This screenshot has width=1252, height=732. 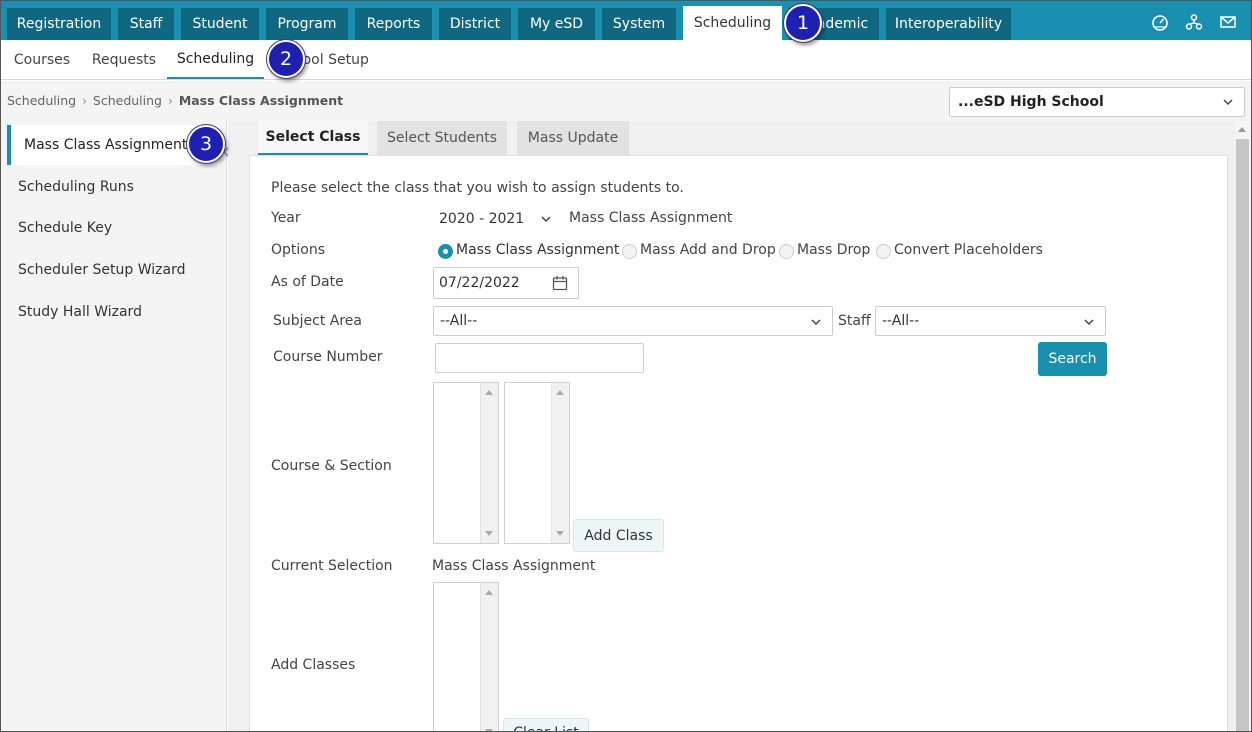 I want to click on sidebar-item-schedule-key: Schedule Key, so click(x=114, y=228).